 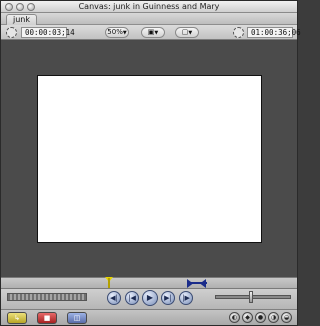 I want to click on overlay-popup: ▢▼, so click(x=187, y=32).